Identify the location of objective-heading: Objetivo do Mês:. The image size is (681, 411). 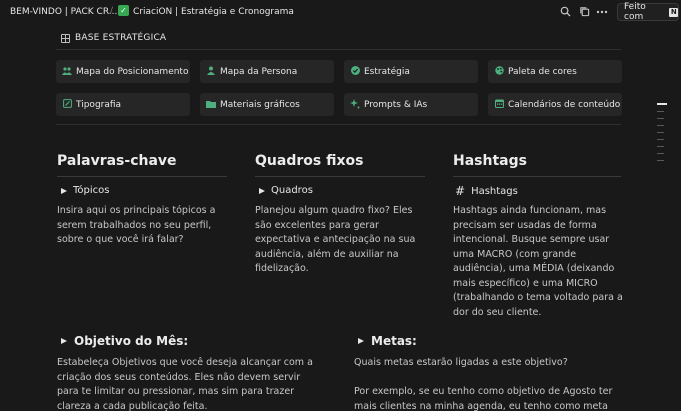
(124, 341).